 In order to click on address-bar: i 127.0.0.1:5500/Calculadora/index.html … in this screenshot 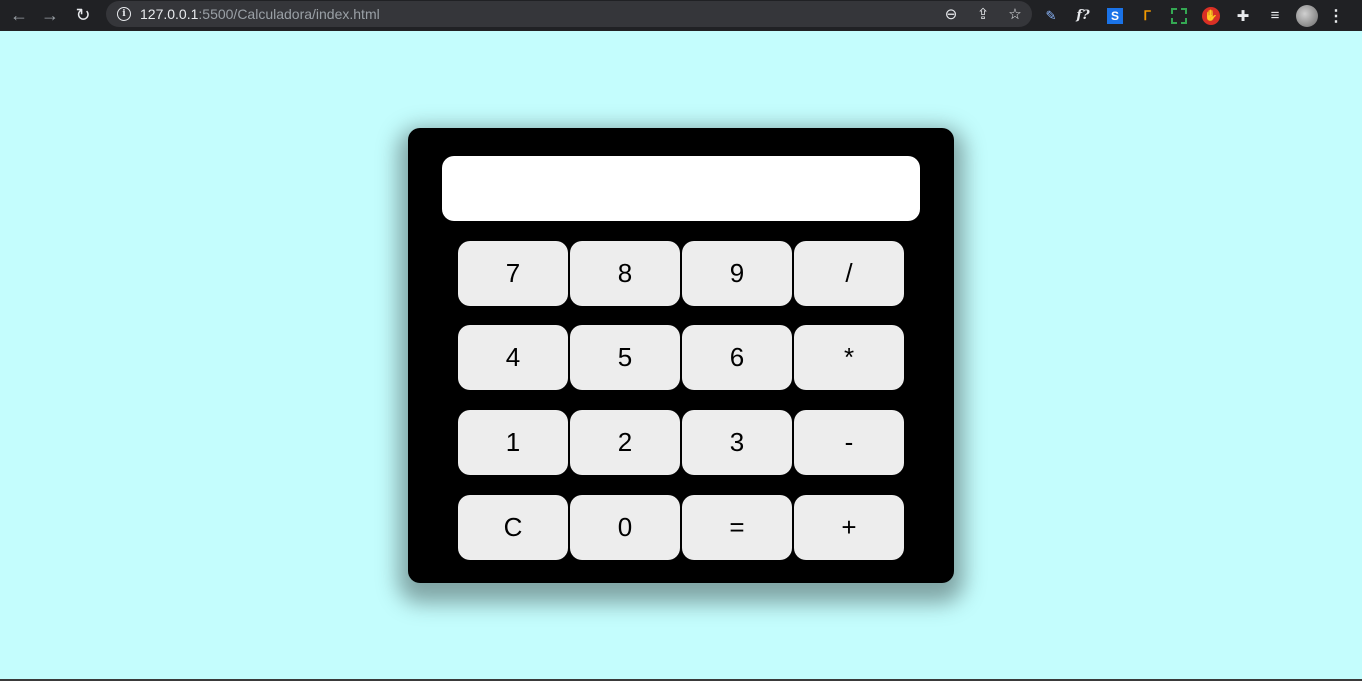, I will do `click(569, 14)`.